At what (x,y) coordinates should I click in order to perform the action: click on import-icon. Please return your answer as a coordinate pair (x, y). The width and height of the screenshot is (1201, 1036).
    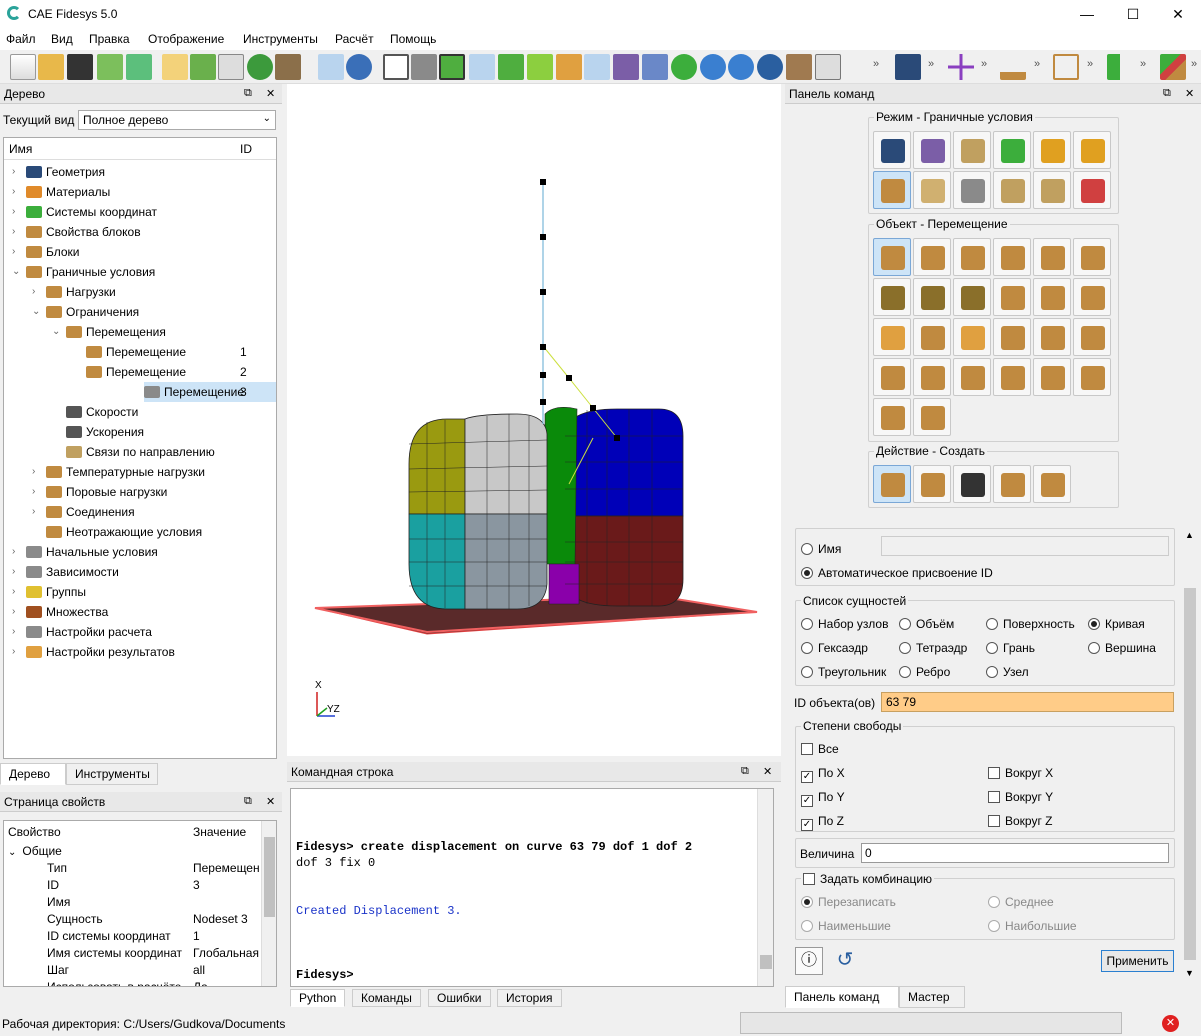
    Looking at the image, I should click on (139, 67).